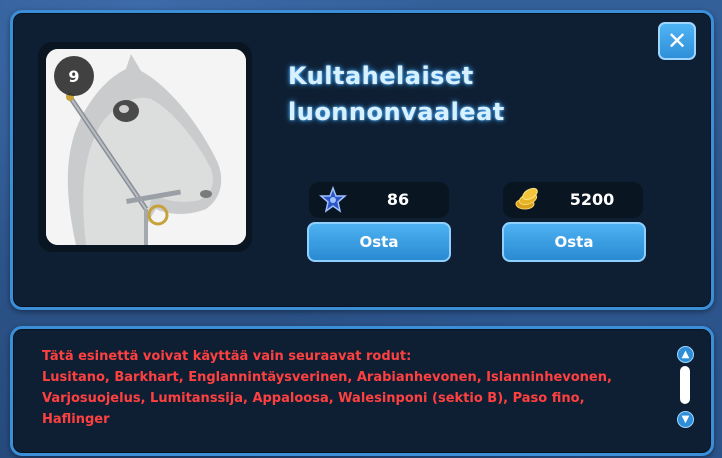 The height and width of the screenshot is (458, 722). I want to click on item-title-line2: luonnonvaaleat, so click(396, 112).